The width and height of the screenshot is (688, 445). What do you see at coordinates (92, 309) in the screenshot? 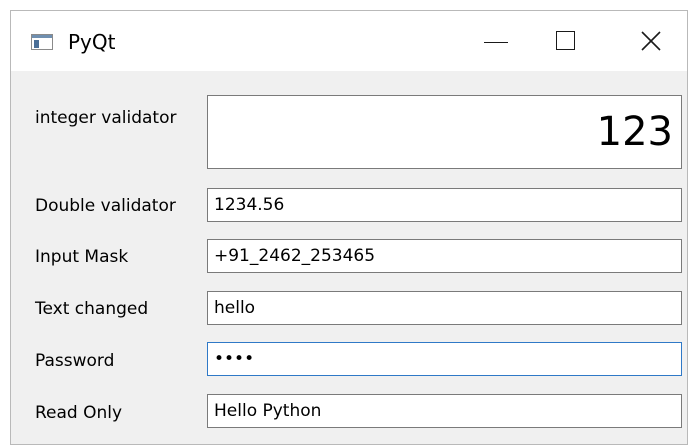
I see `text-changed-label: Text changed` at bounding box center [92, 309].